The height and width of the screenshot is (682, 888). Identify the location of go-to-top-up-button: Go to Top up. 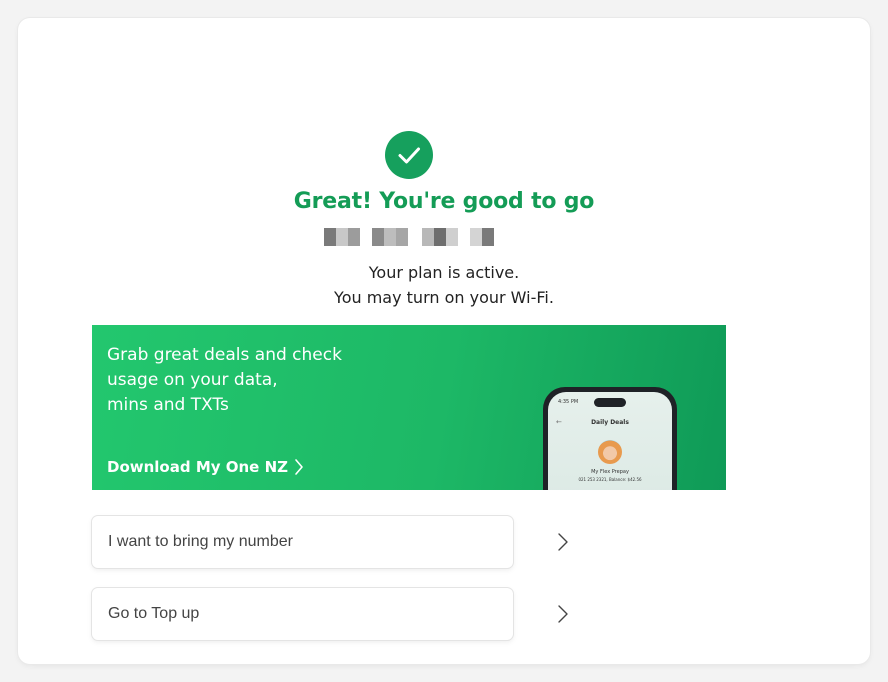
(330, 614).